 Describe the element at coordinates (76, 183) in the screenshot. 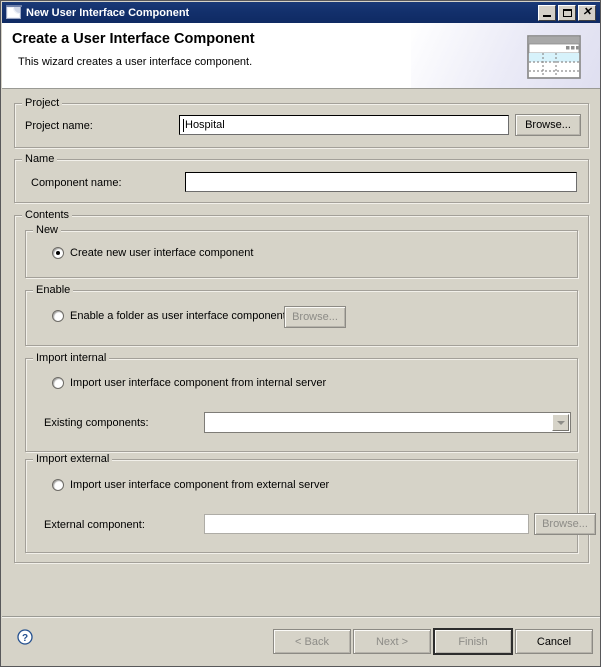

I see `component-name-label: Component name:` at that location.